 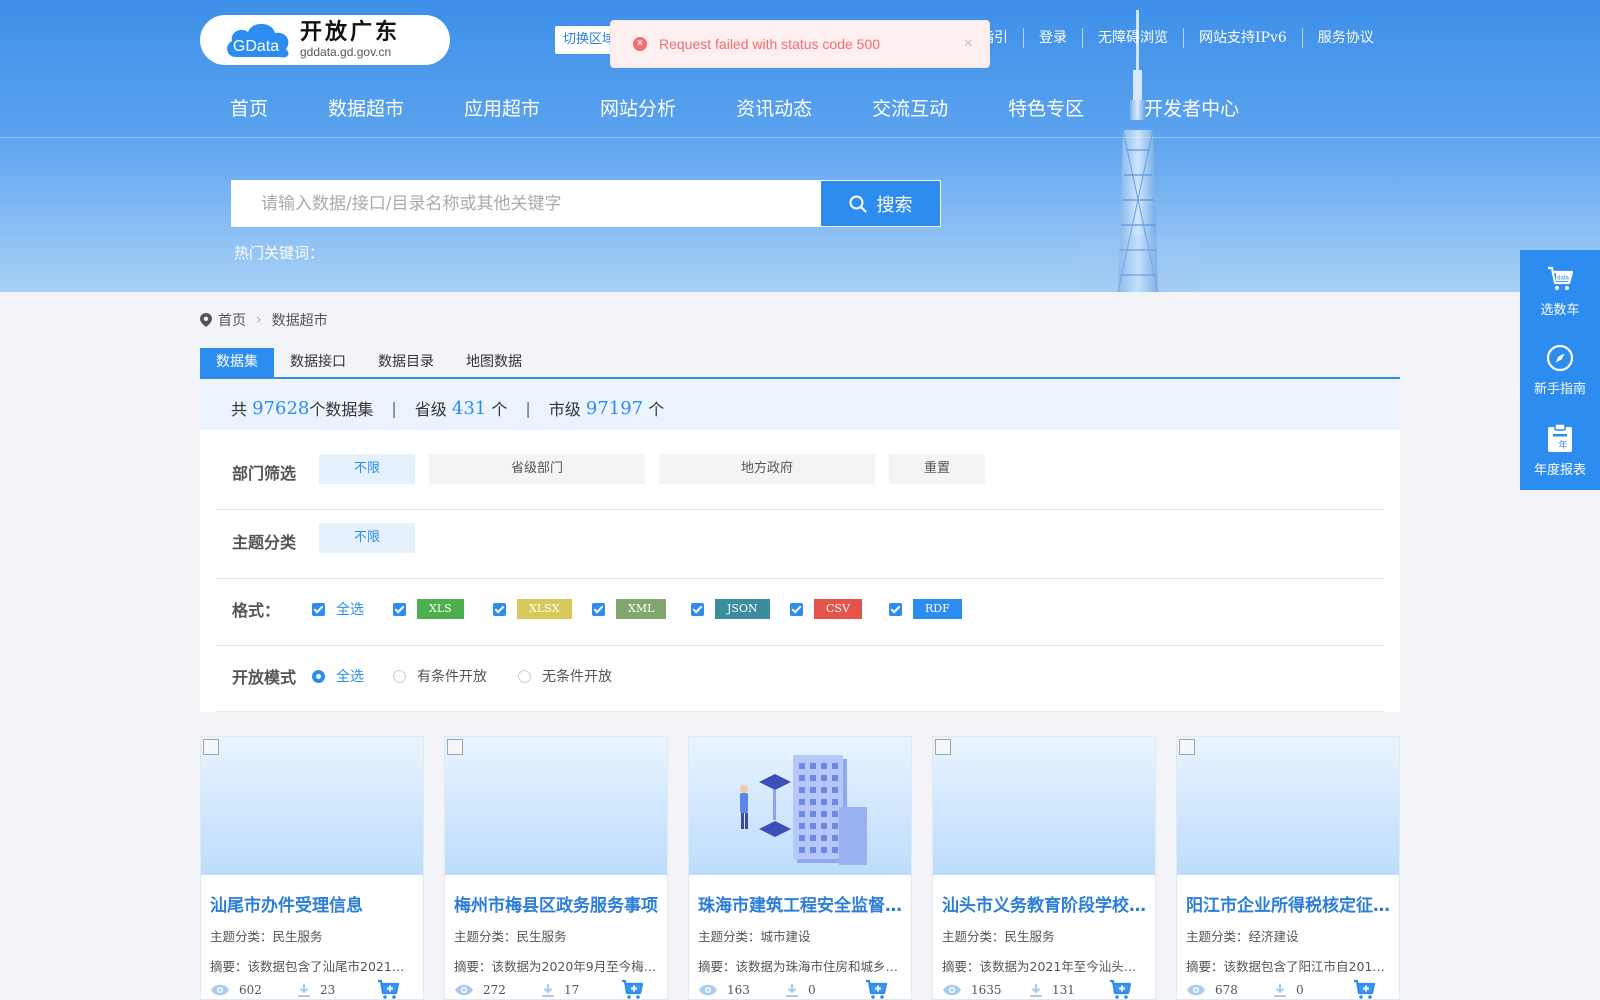 What do you see at coordinates (249, 109) in the screenshot?
I see `nav-home: 首页` at bounding box center [249, 109].